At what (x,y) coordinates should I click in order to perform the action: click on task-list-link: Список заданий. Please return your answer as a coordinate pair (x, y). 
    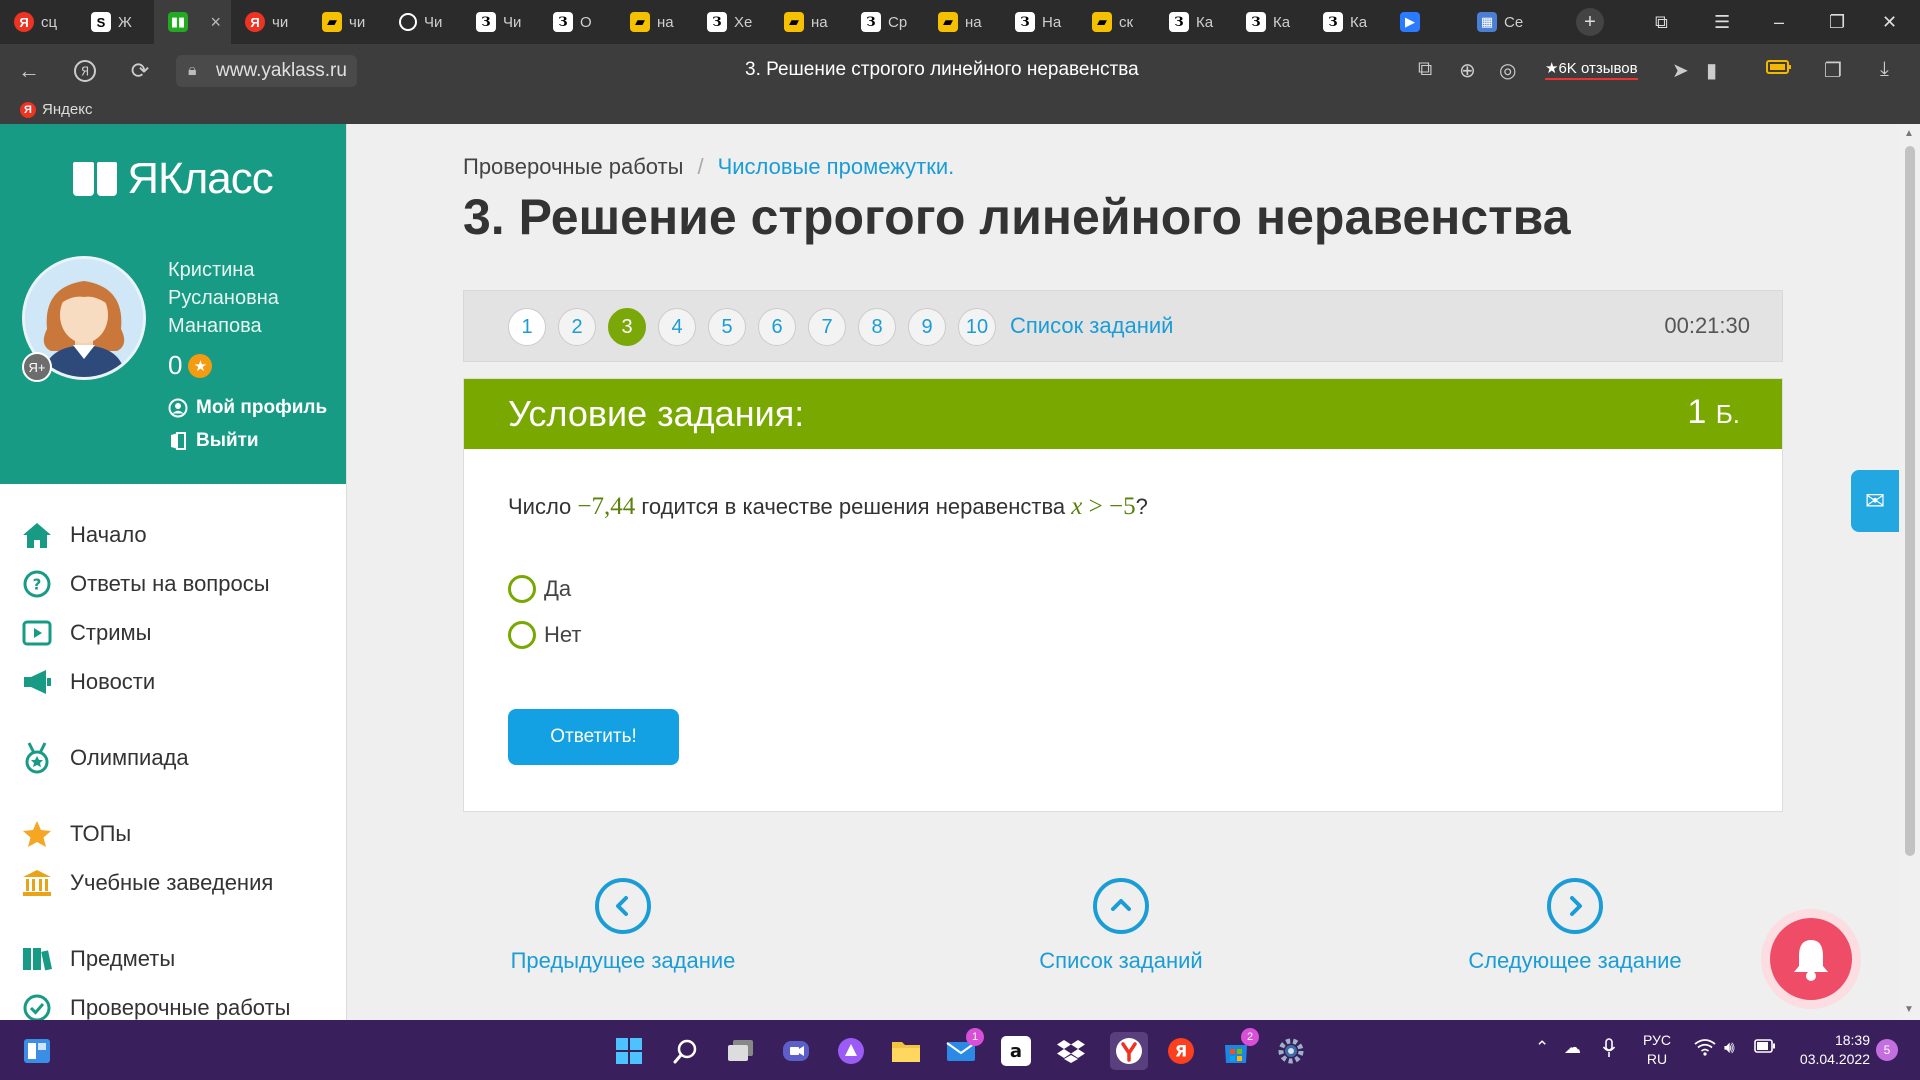
    Looking at the image, I should click on (1091, 326).